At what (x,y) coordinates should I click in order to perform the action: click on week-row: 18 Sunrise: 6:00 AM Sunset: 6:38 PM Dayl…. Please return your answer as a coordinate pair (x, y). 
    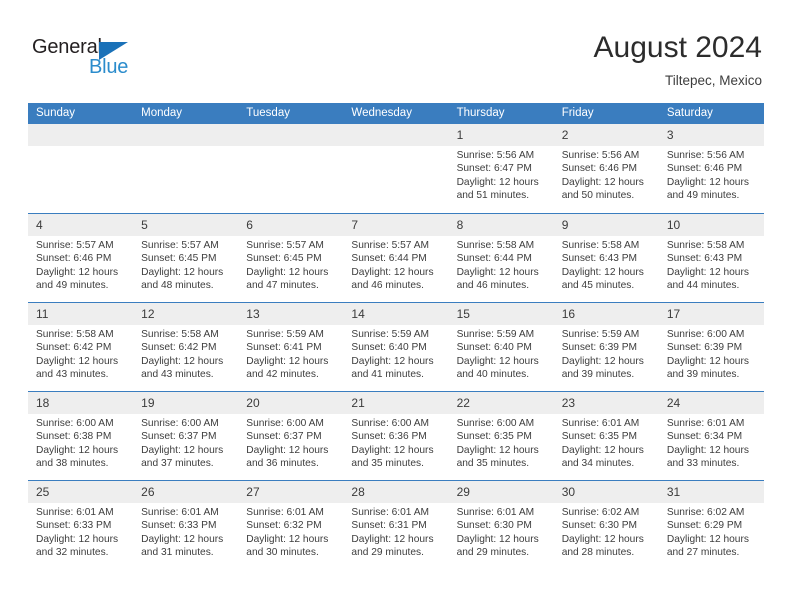
    Looking at the image, I should click on (396, 435).